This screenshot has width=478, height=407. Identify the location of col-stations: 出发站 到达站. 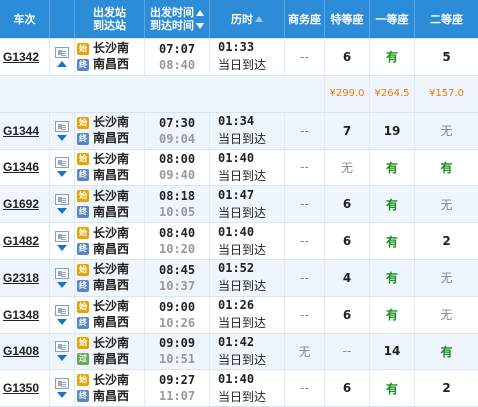
(110, 19).